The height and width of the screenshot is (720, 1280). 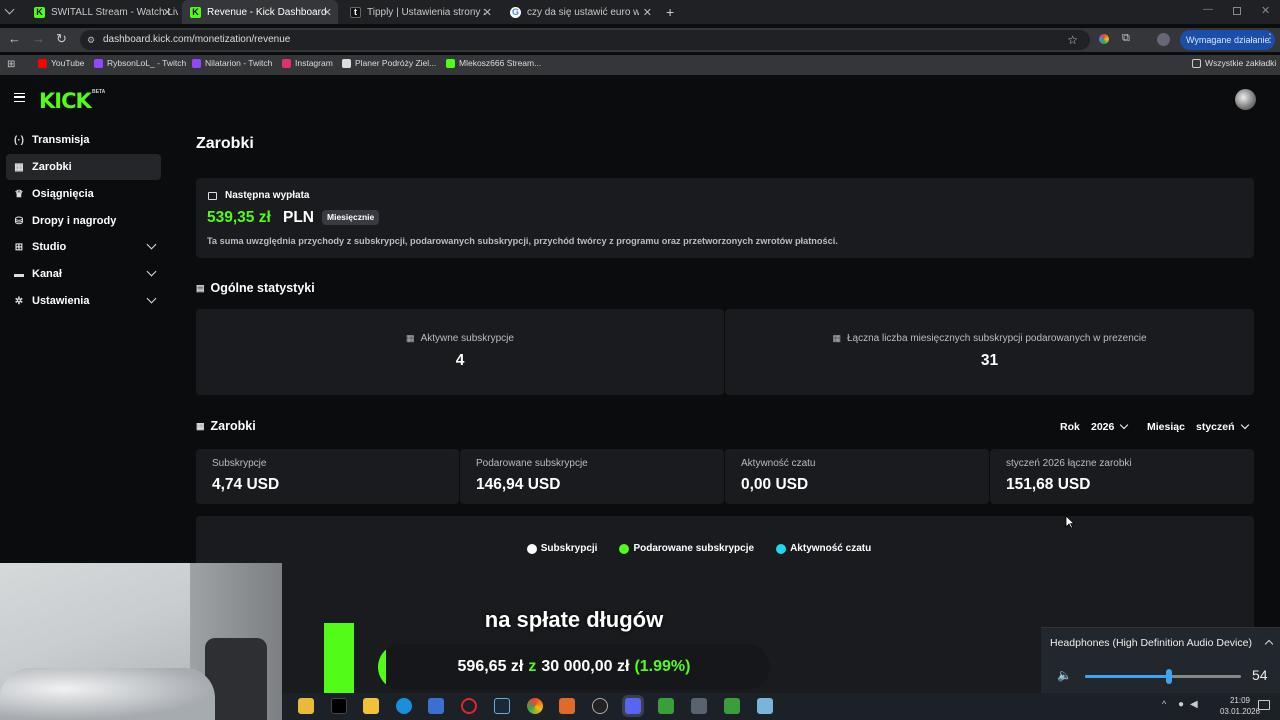 What do you see at coordinates (306, 706) in the screenshot?
I see `store-icon` at bounding box center [306, 706].